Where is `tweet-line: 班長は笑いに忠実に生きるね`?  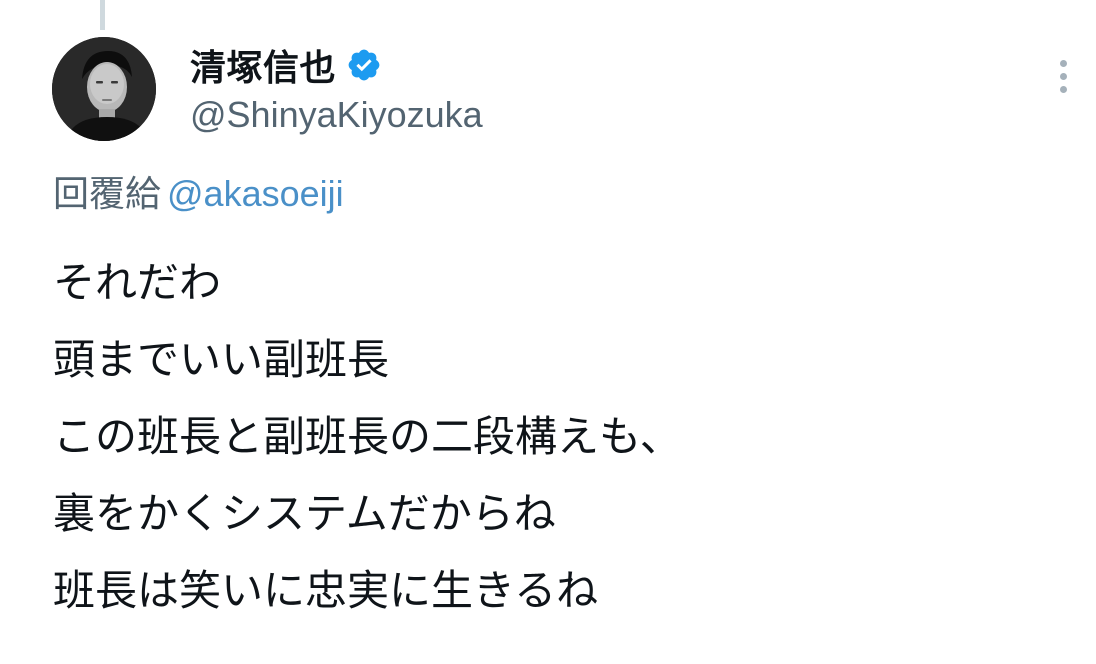 tweet-line: 班長は笑いに忠実に生きるね is located at coordinates (326, 590).